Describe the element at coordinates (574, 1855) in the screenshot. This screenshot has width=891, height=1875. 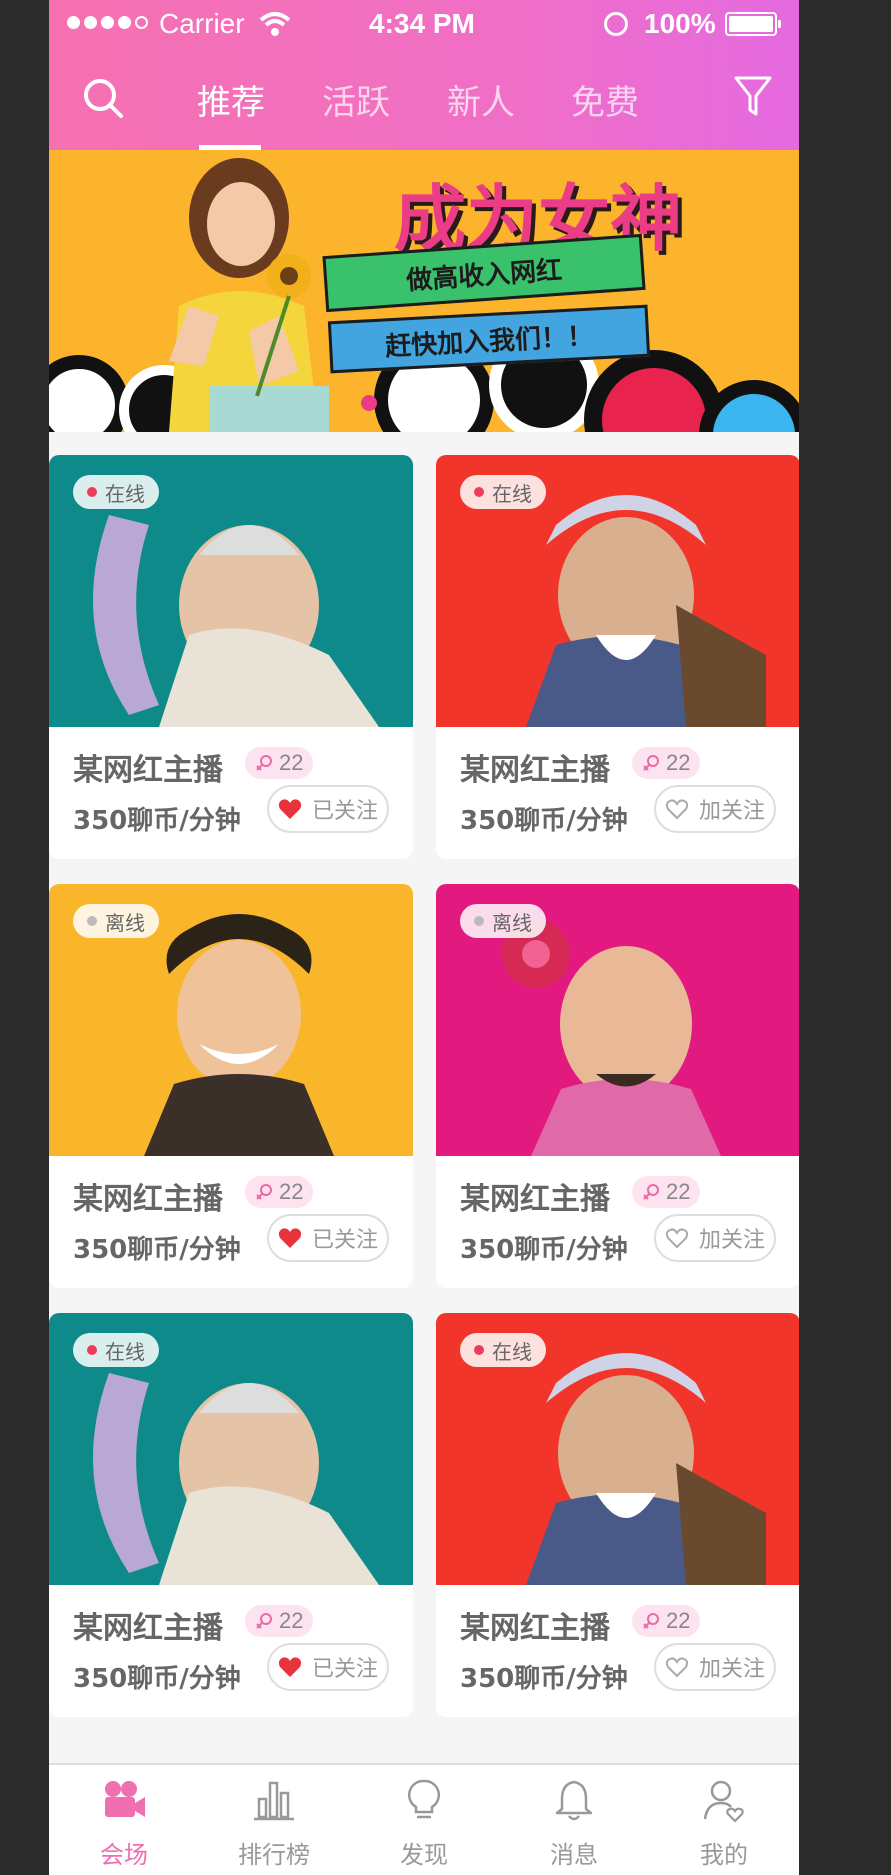
I see `tabbar-label: 消息` at that location.